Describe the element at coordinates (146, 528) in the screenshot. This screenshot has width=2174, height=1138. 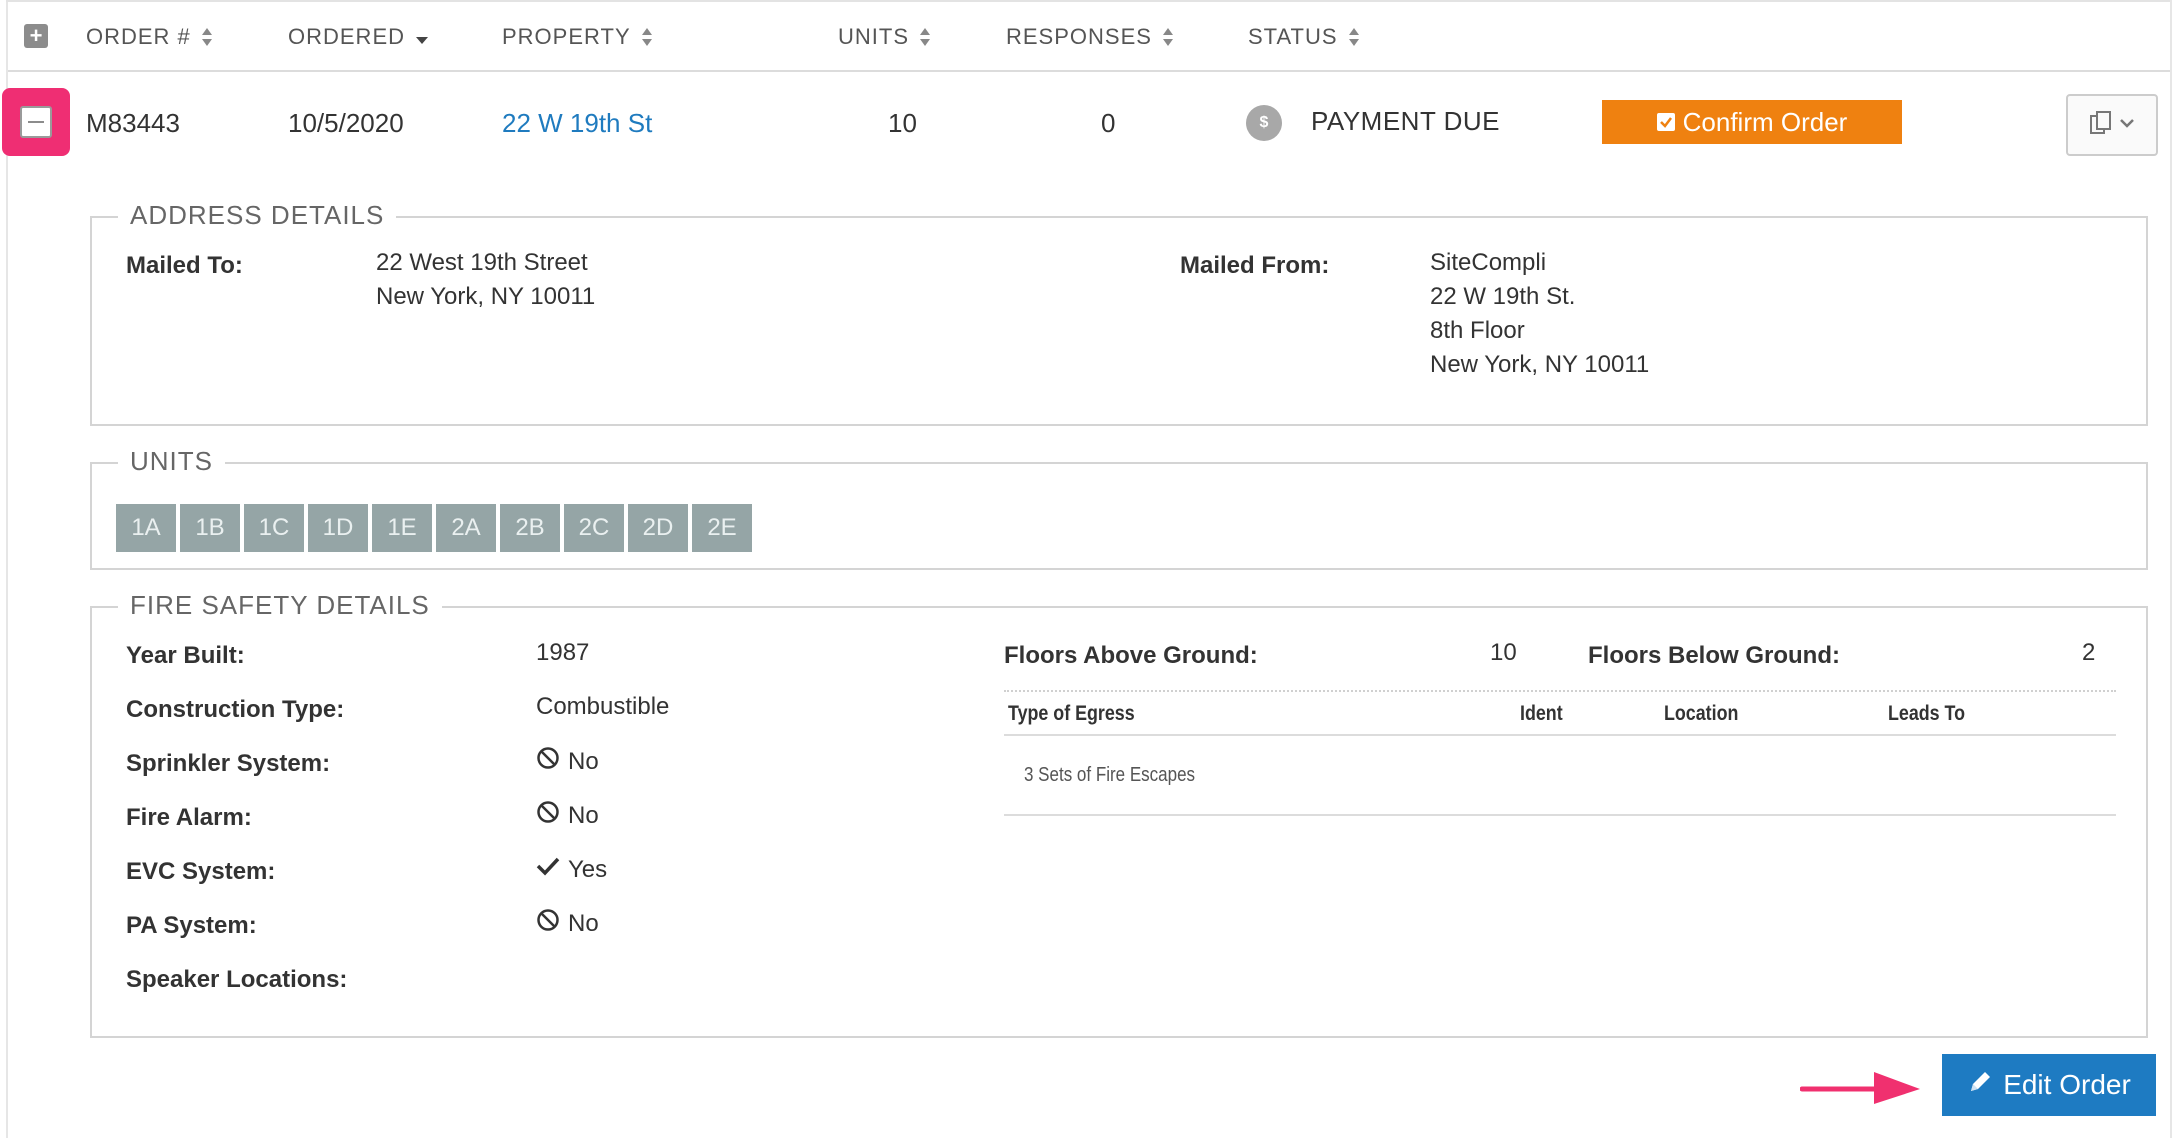
I see `unit-chip: 1A` at that location.